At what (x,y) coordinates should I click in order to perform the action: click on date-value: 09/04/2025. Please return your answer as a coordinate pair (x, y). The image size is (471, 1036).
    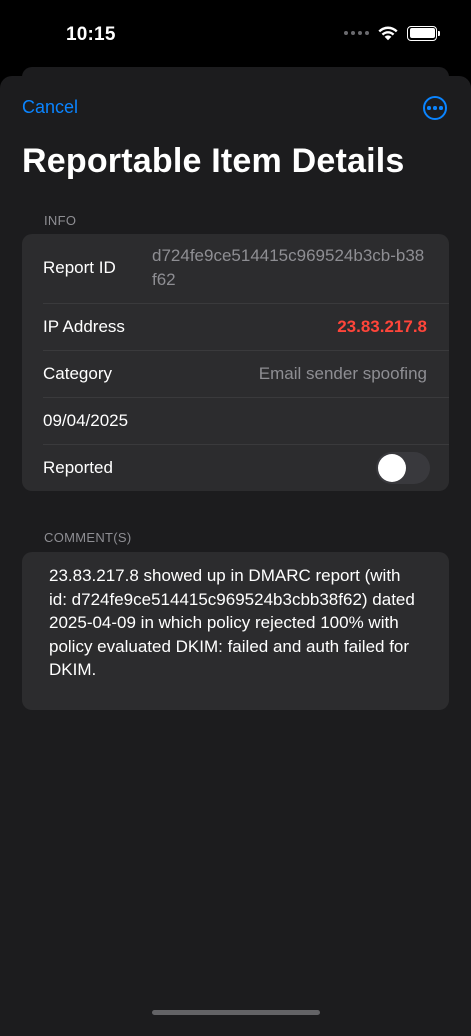
    Looking at the image, I should click on (86, 420).